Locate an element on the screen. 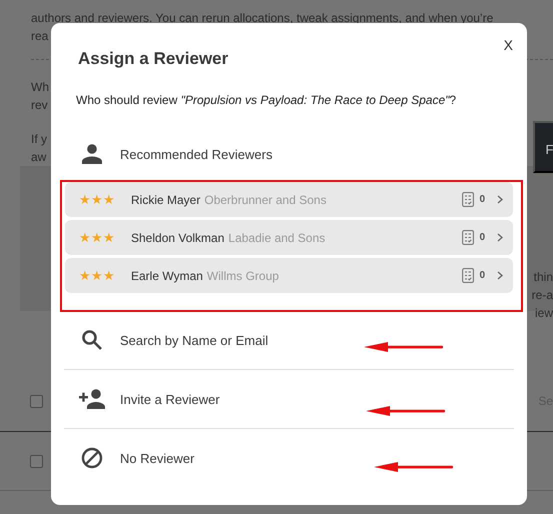 The width and height of the screenshot is (553, 514). body-text: rea is located at coordinates (39, 36).